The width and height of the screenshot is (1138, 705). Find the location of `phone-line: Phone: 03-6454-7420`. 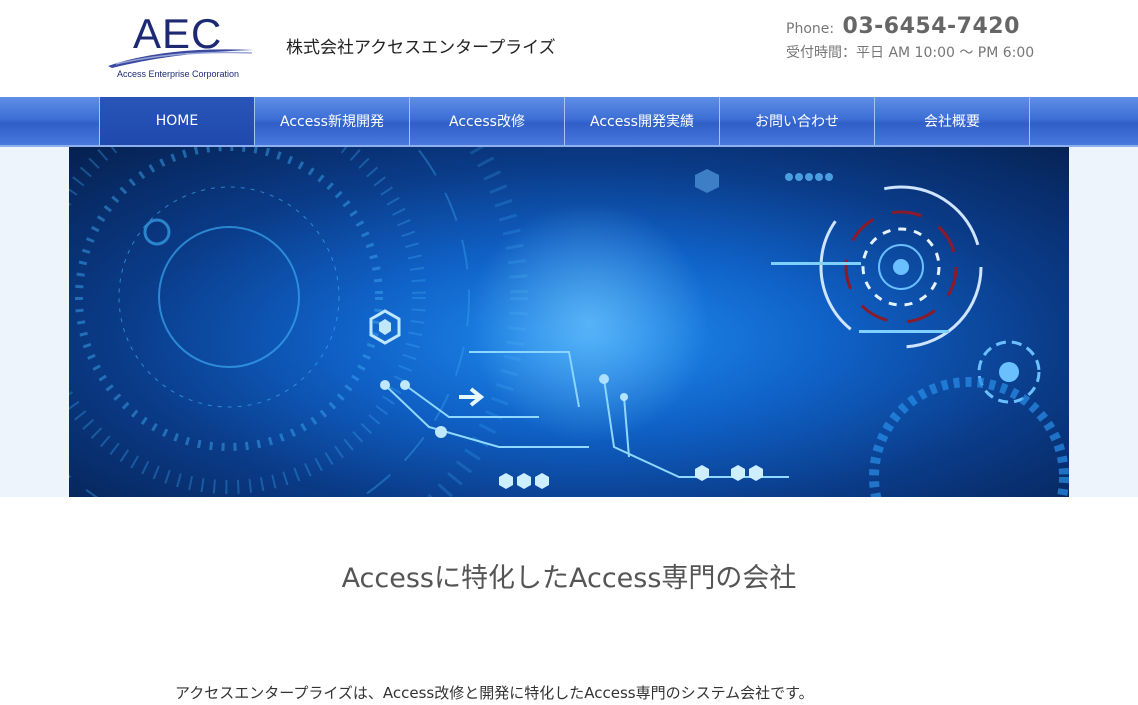

phone-line: Phone: 03-6454-7420 is located at coordinates (946, 26).